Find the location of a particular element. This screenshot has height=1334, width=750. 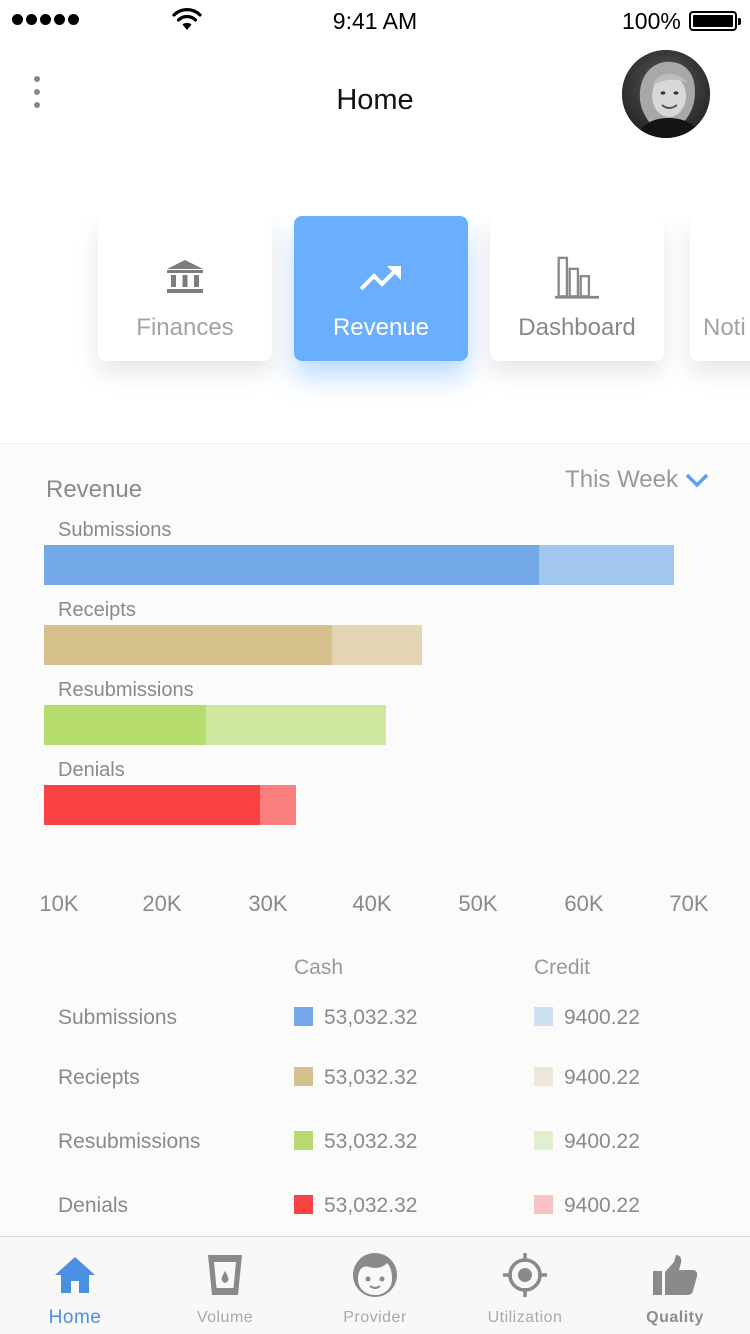

avatar-photo is located at coordinates (666, 94).